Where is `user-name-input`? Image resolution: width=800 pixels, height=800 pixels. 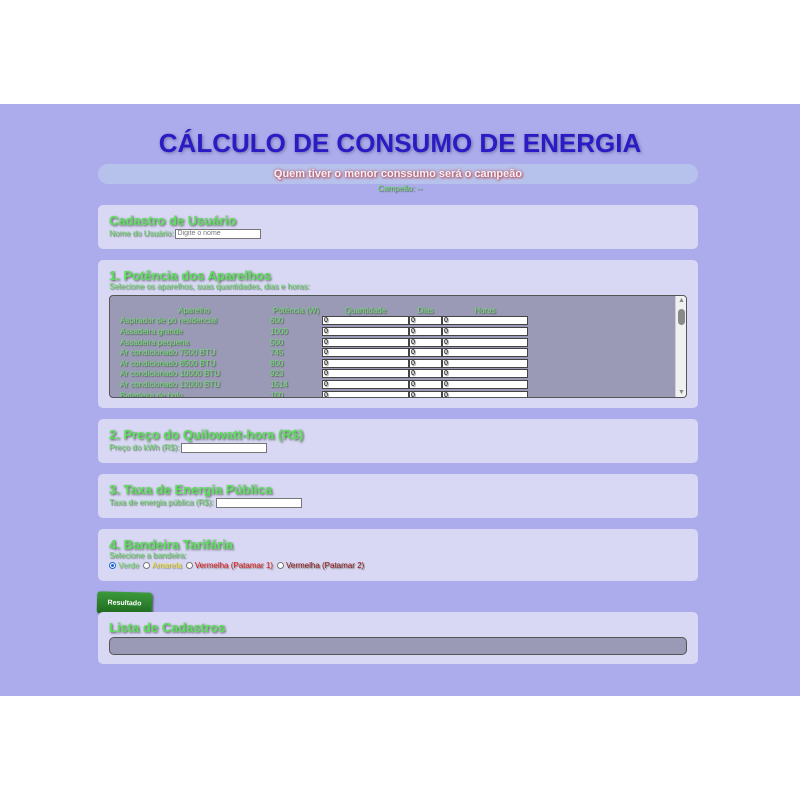
user-name-input is located at coordinates (218, 233).